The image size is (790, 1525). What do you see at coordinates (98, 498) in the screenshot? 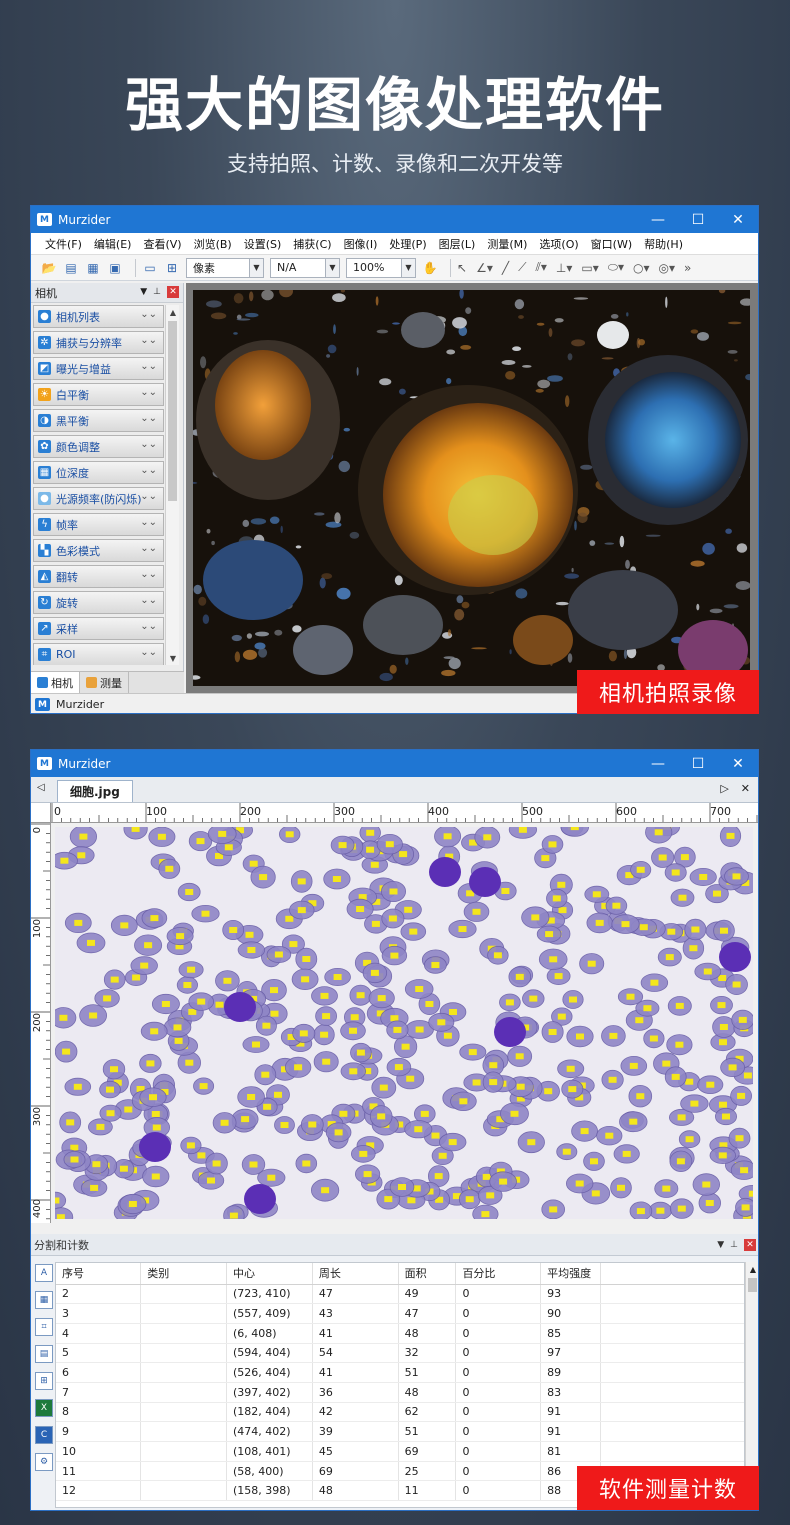
I see `sidebar-item-light-frequency: ● 光源频率(防闪烁) ⌄⌄` at bounding box center [98, 498].